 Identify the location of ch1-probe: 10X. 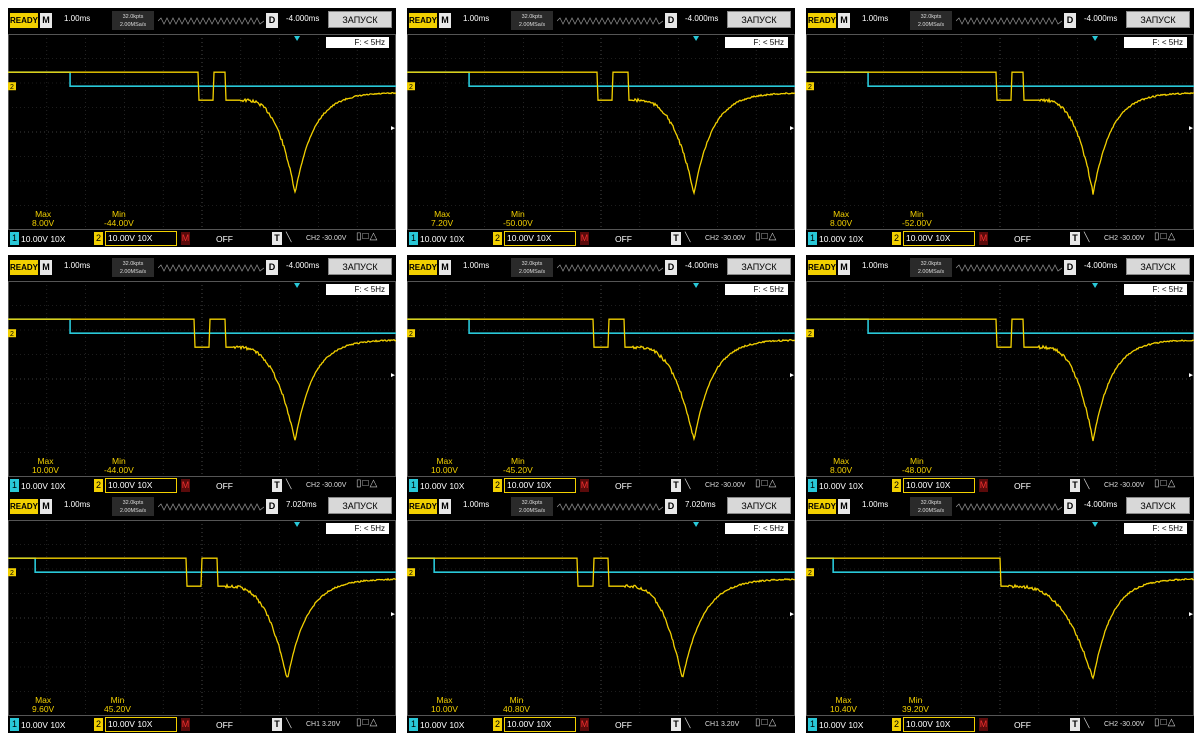
(58, 239).